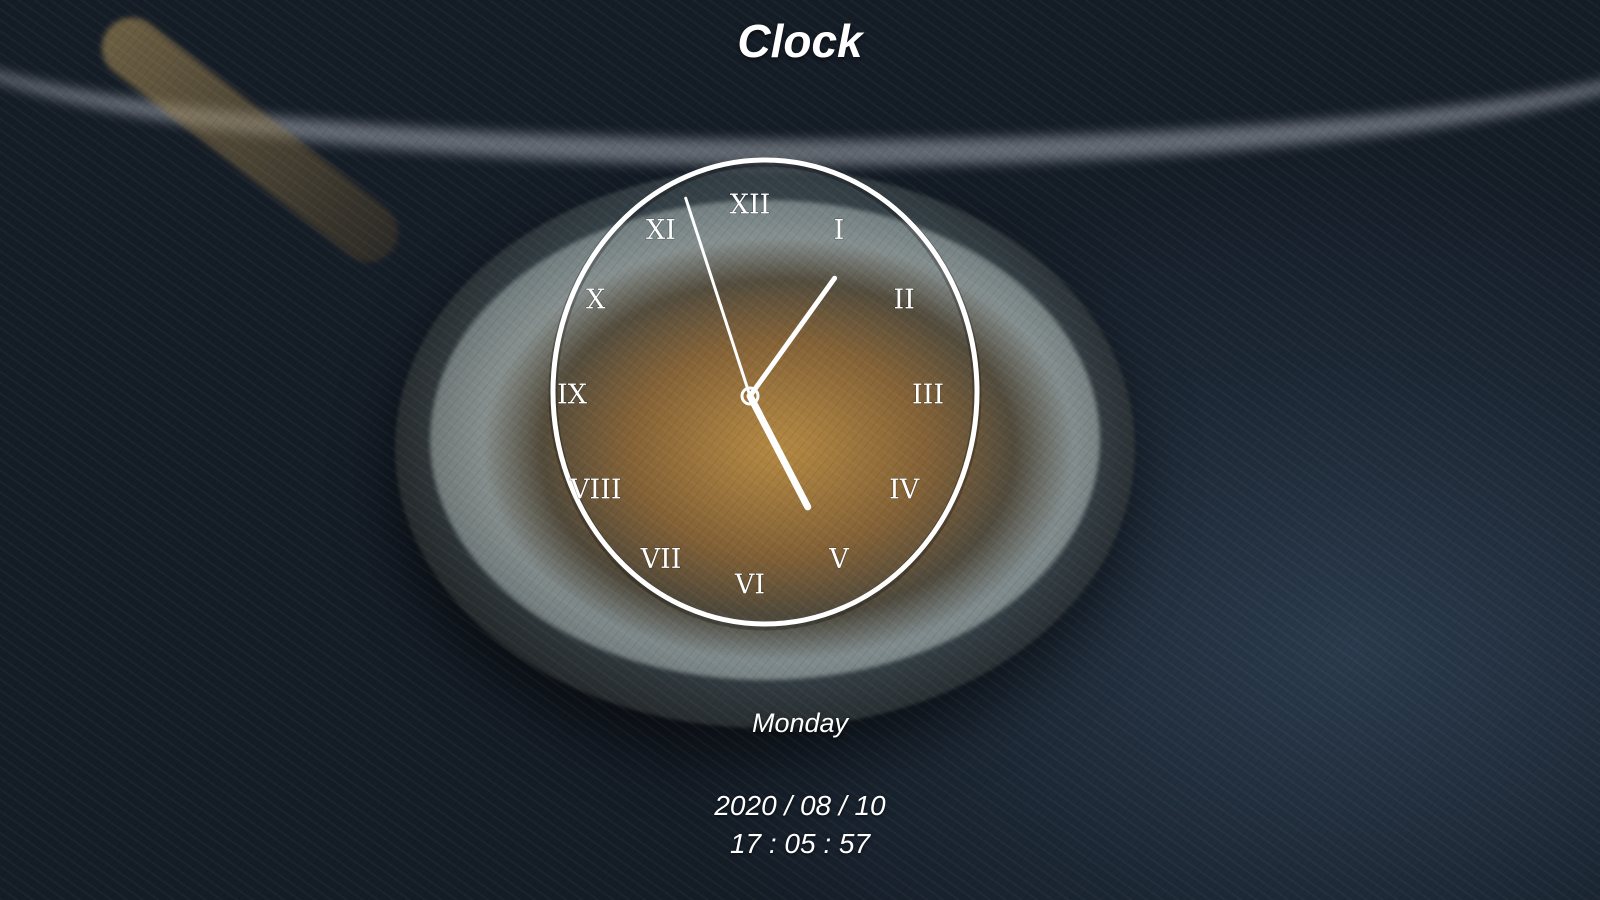 The height and width of the screenshot is (900, 1600). Describe the element at coordinates (750, 205) in the screenshot. I see `clock-numeral-xii: XII` at that location.